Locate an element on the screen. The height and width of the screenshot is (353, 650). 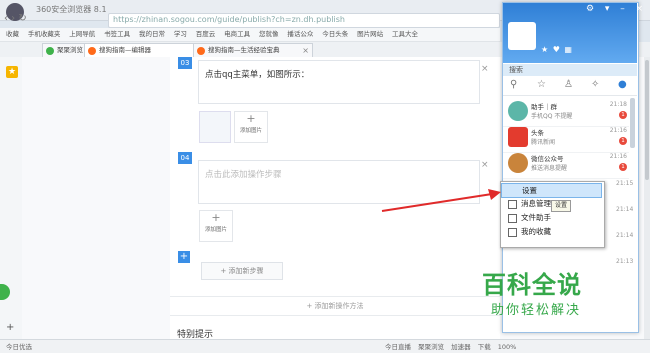
bookmark-item: 电商工具 is located at coordinates (237, 34).